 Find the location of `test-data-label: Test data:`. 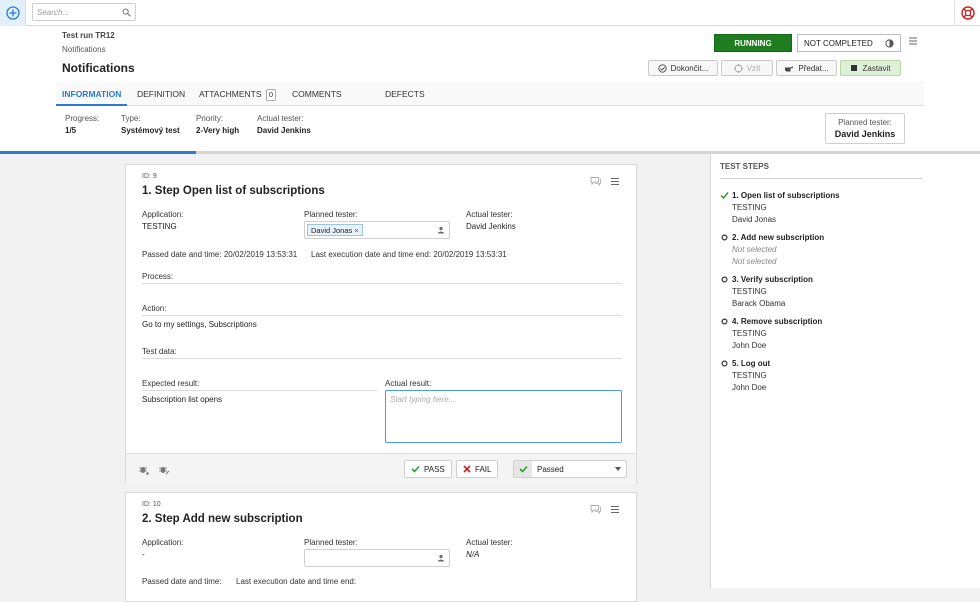

test-data-label: Test data: is located at coordinates (159, 351).